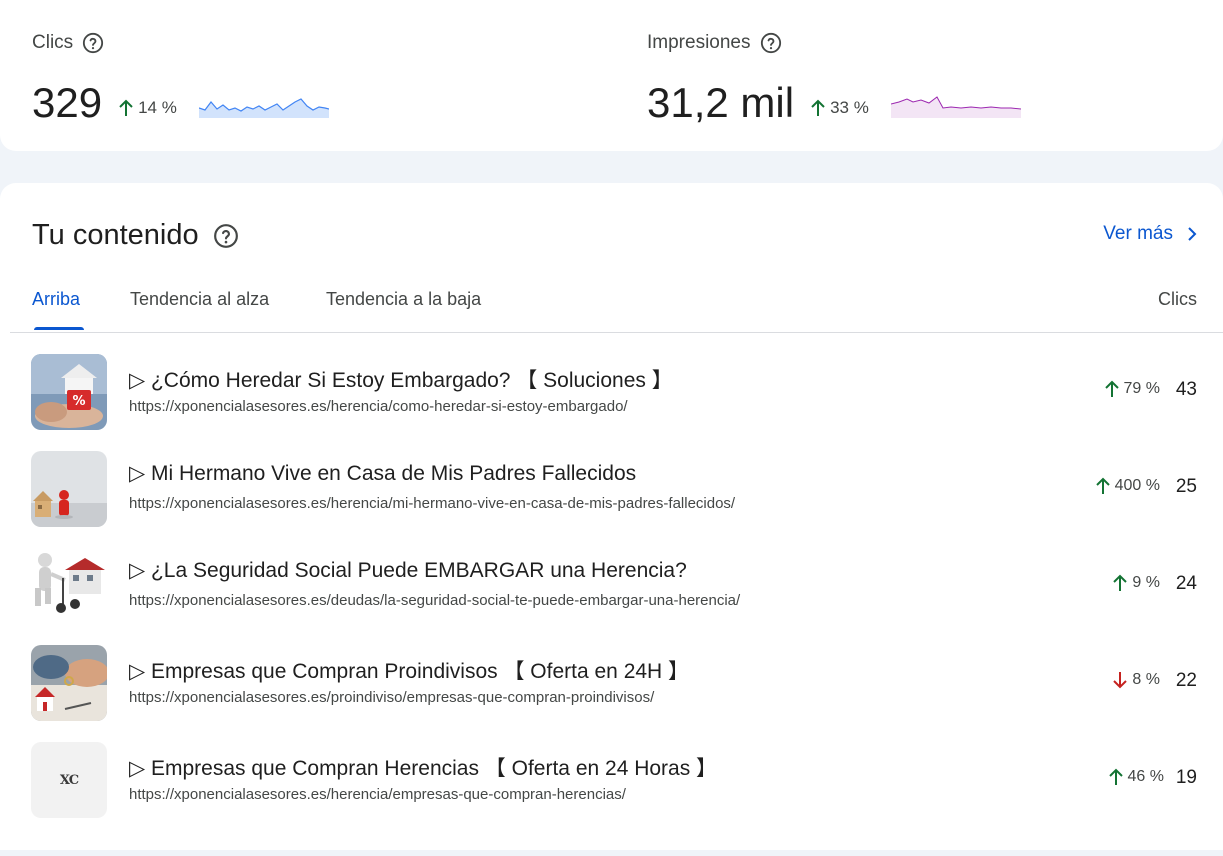 This screenshot has height=856, width=1223. I want to click on row-delta: 8 %, so click(1136, 680).